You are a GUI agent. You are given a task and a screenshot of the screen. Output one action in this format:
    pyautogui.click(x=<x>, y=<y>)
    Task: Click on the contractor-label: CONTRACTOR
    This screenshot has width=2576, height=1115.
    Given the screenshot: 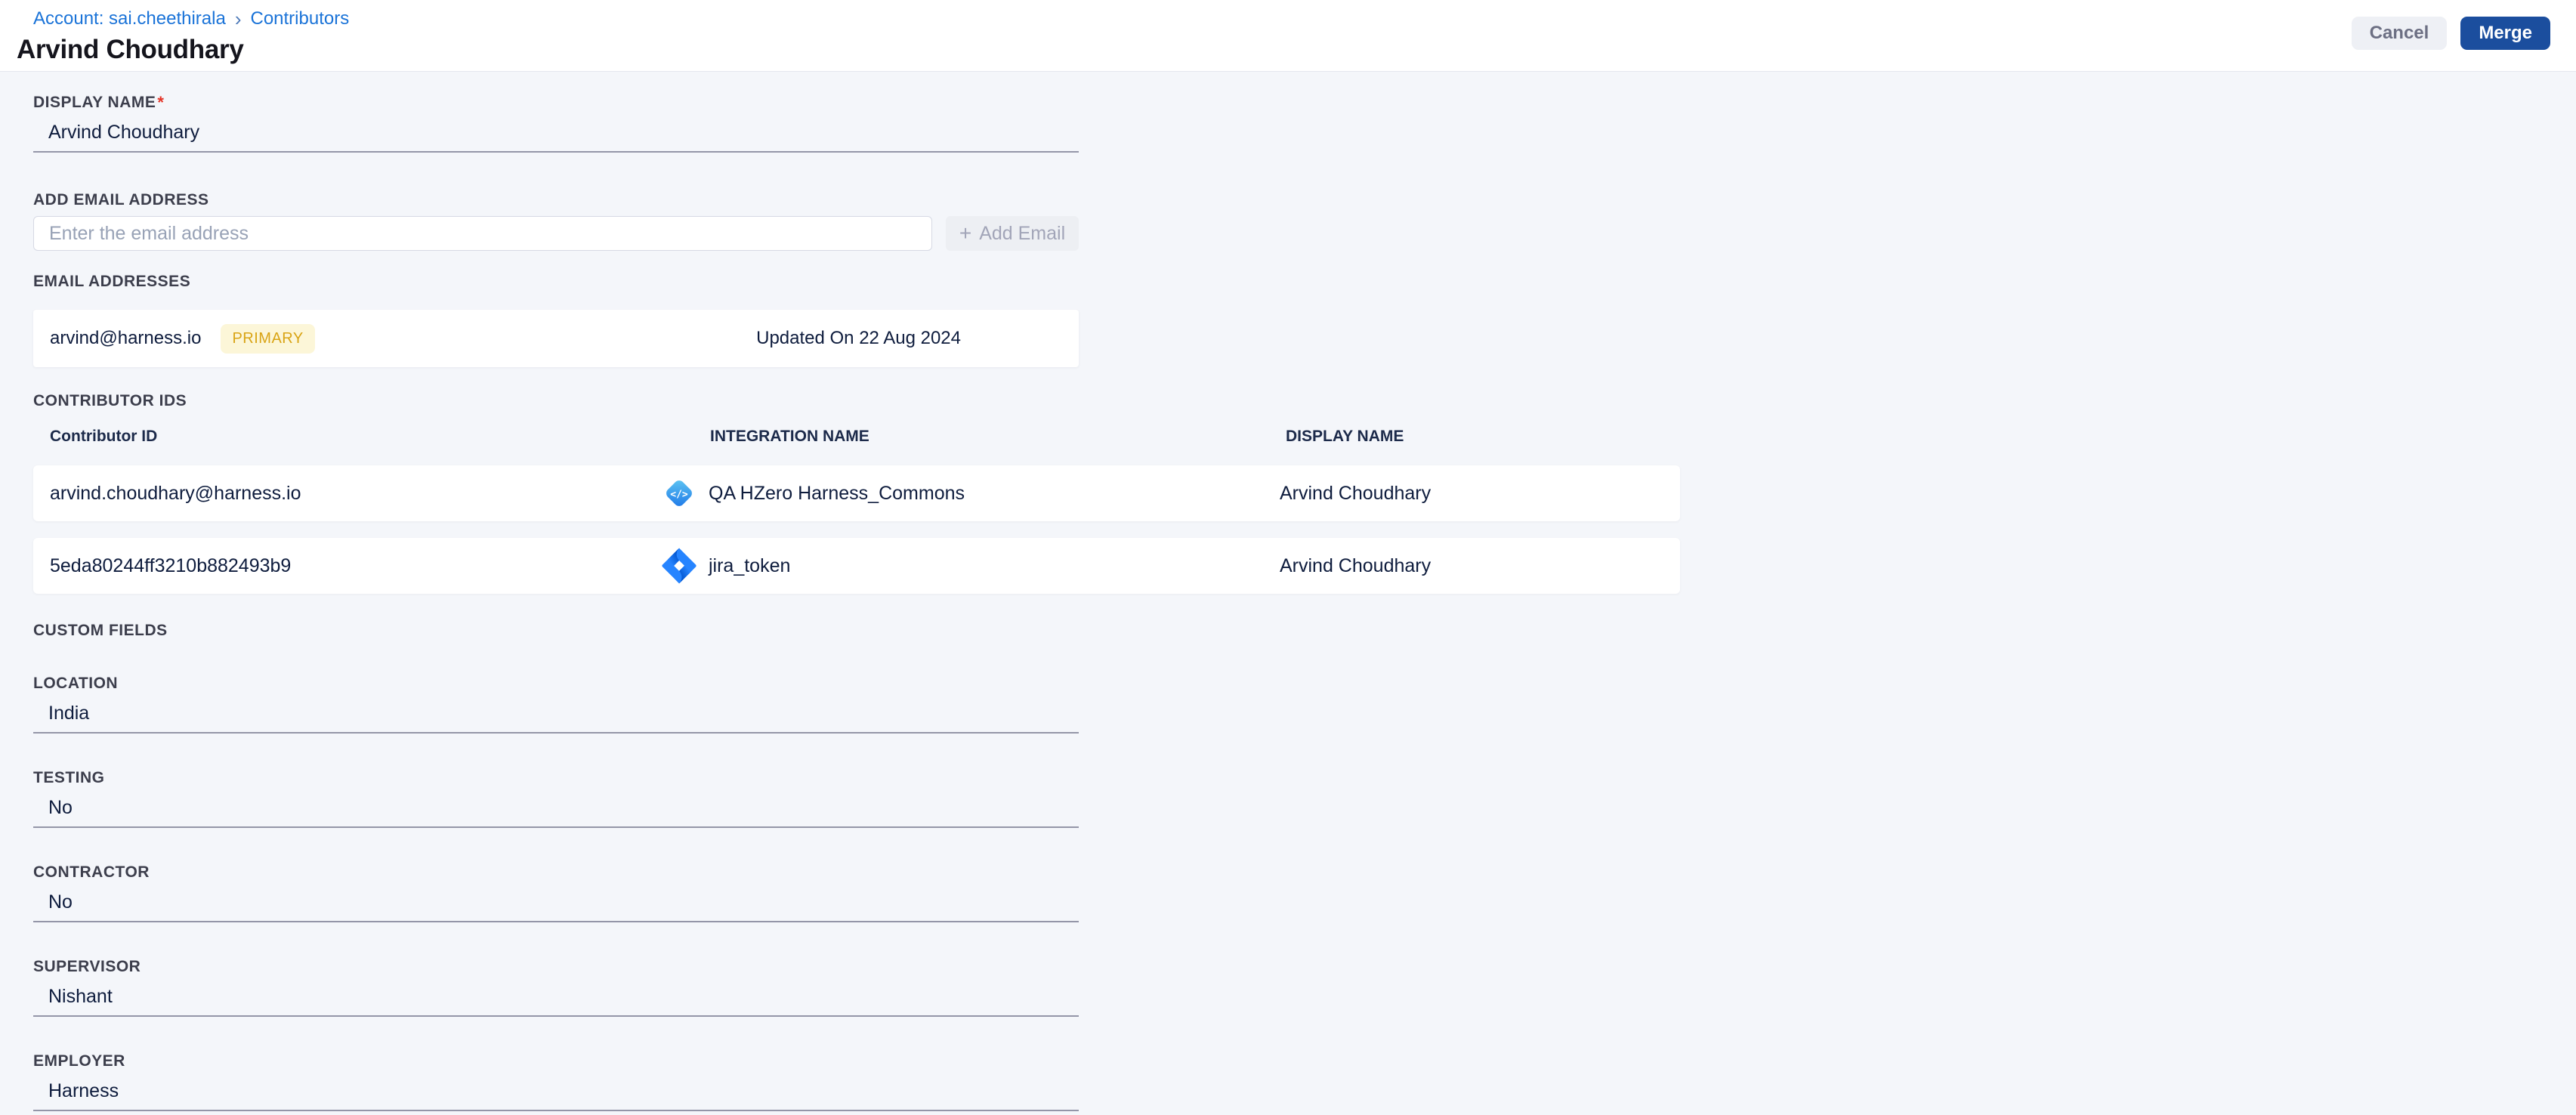 What is the action you would take?
    pyautogui.click(x=91, y=872)
    